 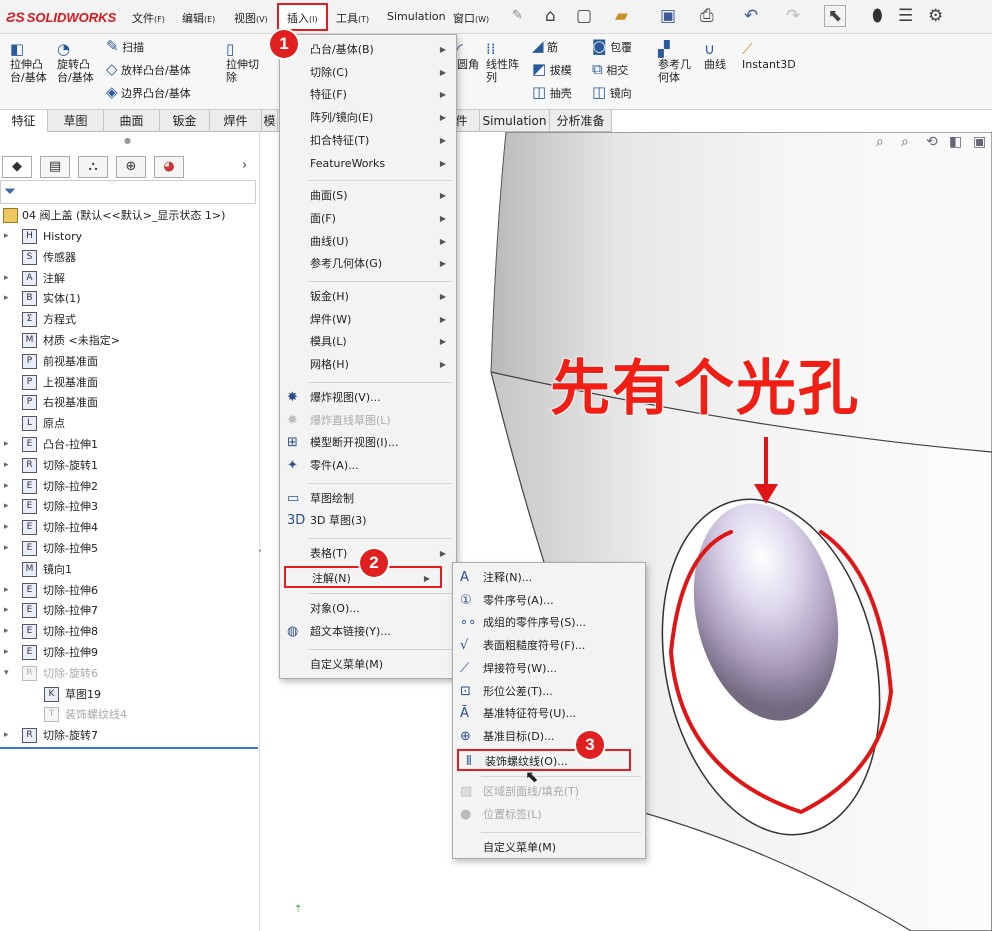 What do you see at coordinates (612, 93) in the screenshot?
I see `mirror-button: ◫ 镜向` at bounding box center [612, 93].